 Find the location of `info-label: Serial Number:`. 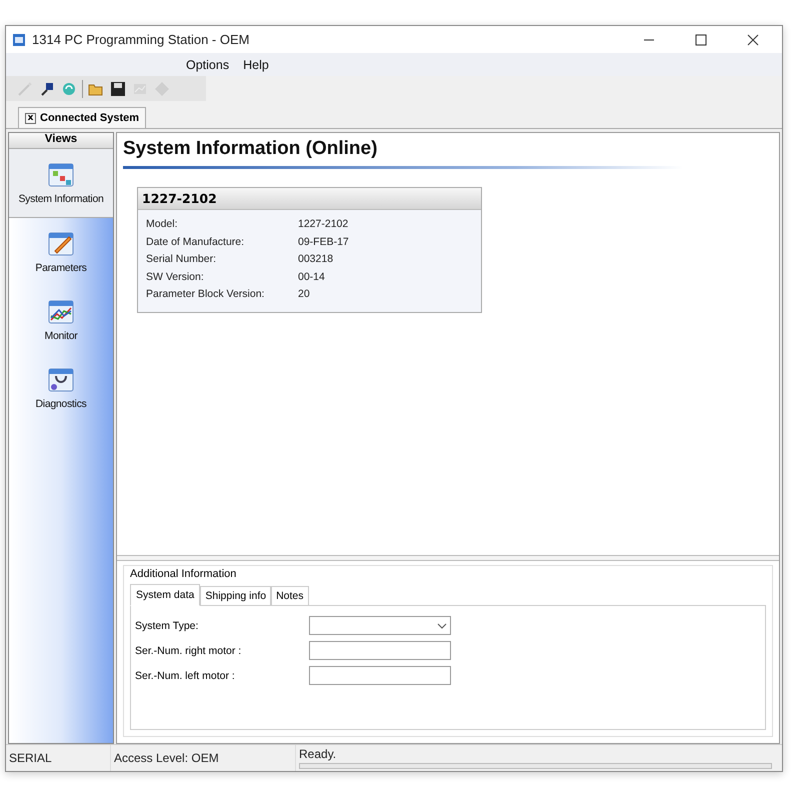

info-label: Serial Number: is located at coordinates (182, 259).